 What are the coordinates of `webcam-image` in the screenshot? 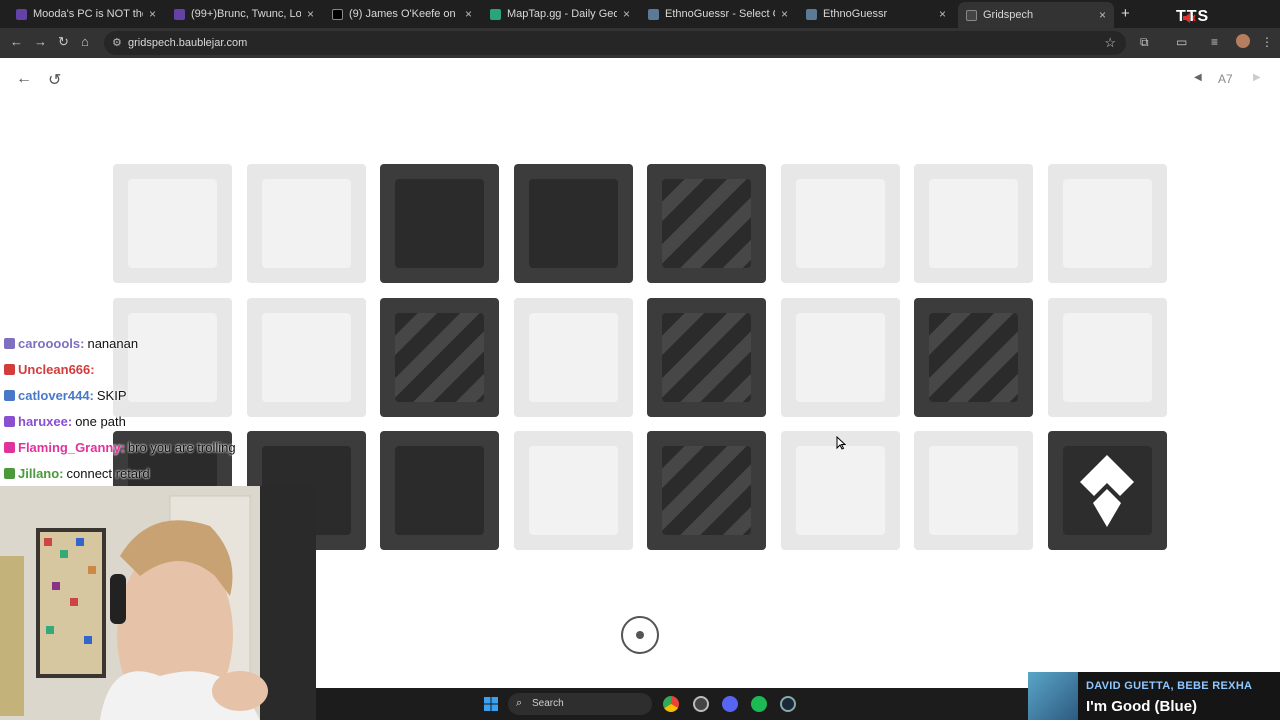 It's located at (158, 603).